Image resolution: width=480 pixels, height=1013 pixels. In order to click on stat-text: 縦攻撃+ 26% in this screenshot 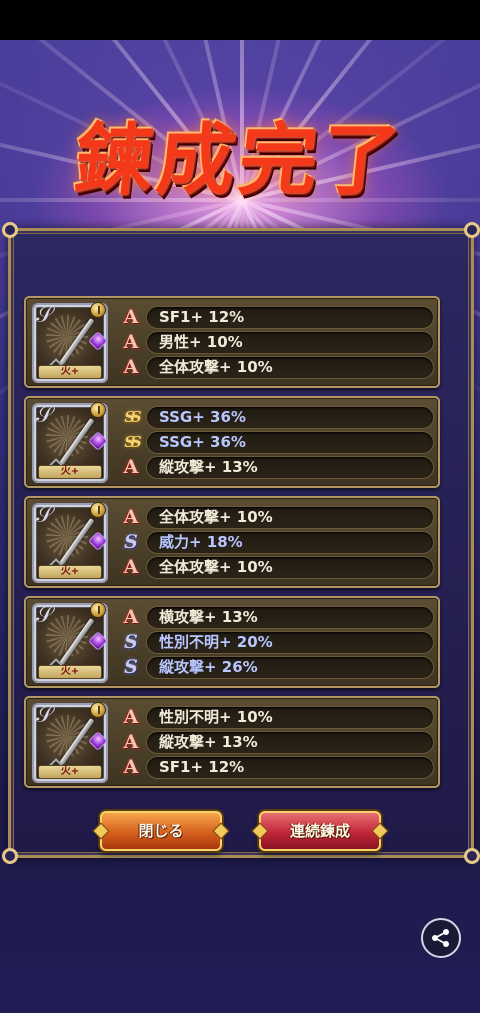, I will do `click(290, 667)`.